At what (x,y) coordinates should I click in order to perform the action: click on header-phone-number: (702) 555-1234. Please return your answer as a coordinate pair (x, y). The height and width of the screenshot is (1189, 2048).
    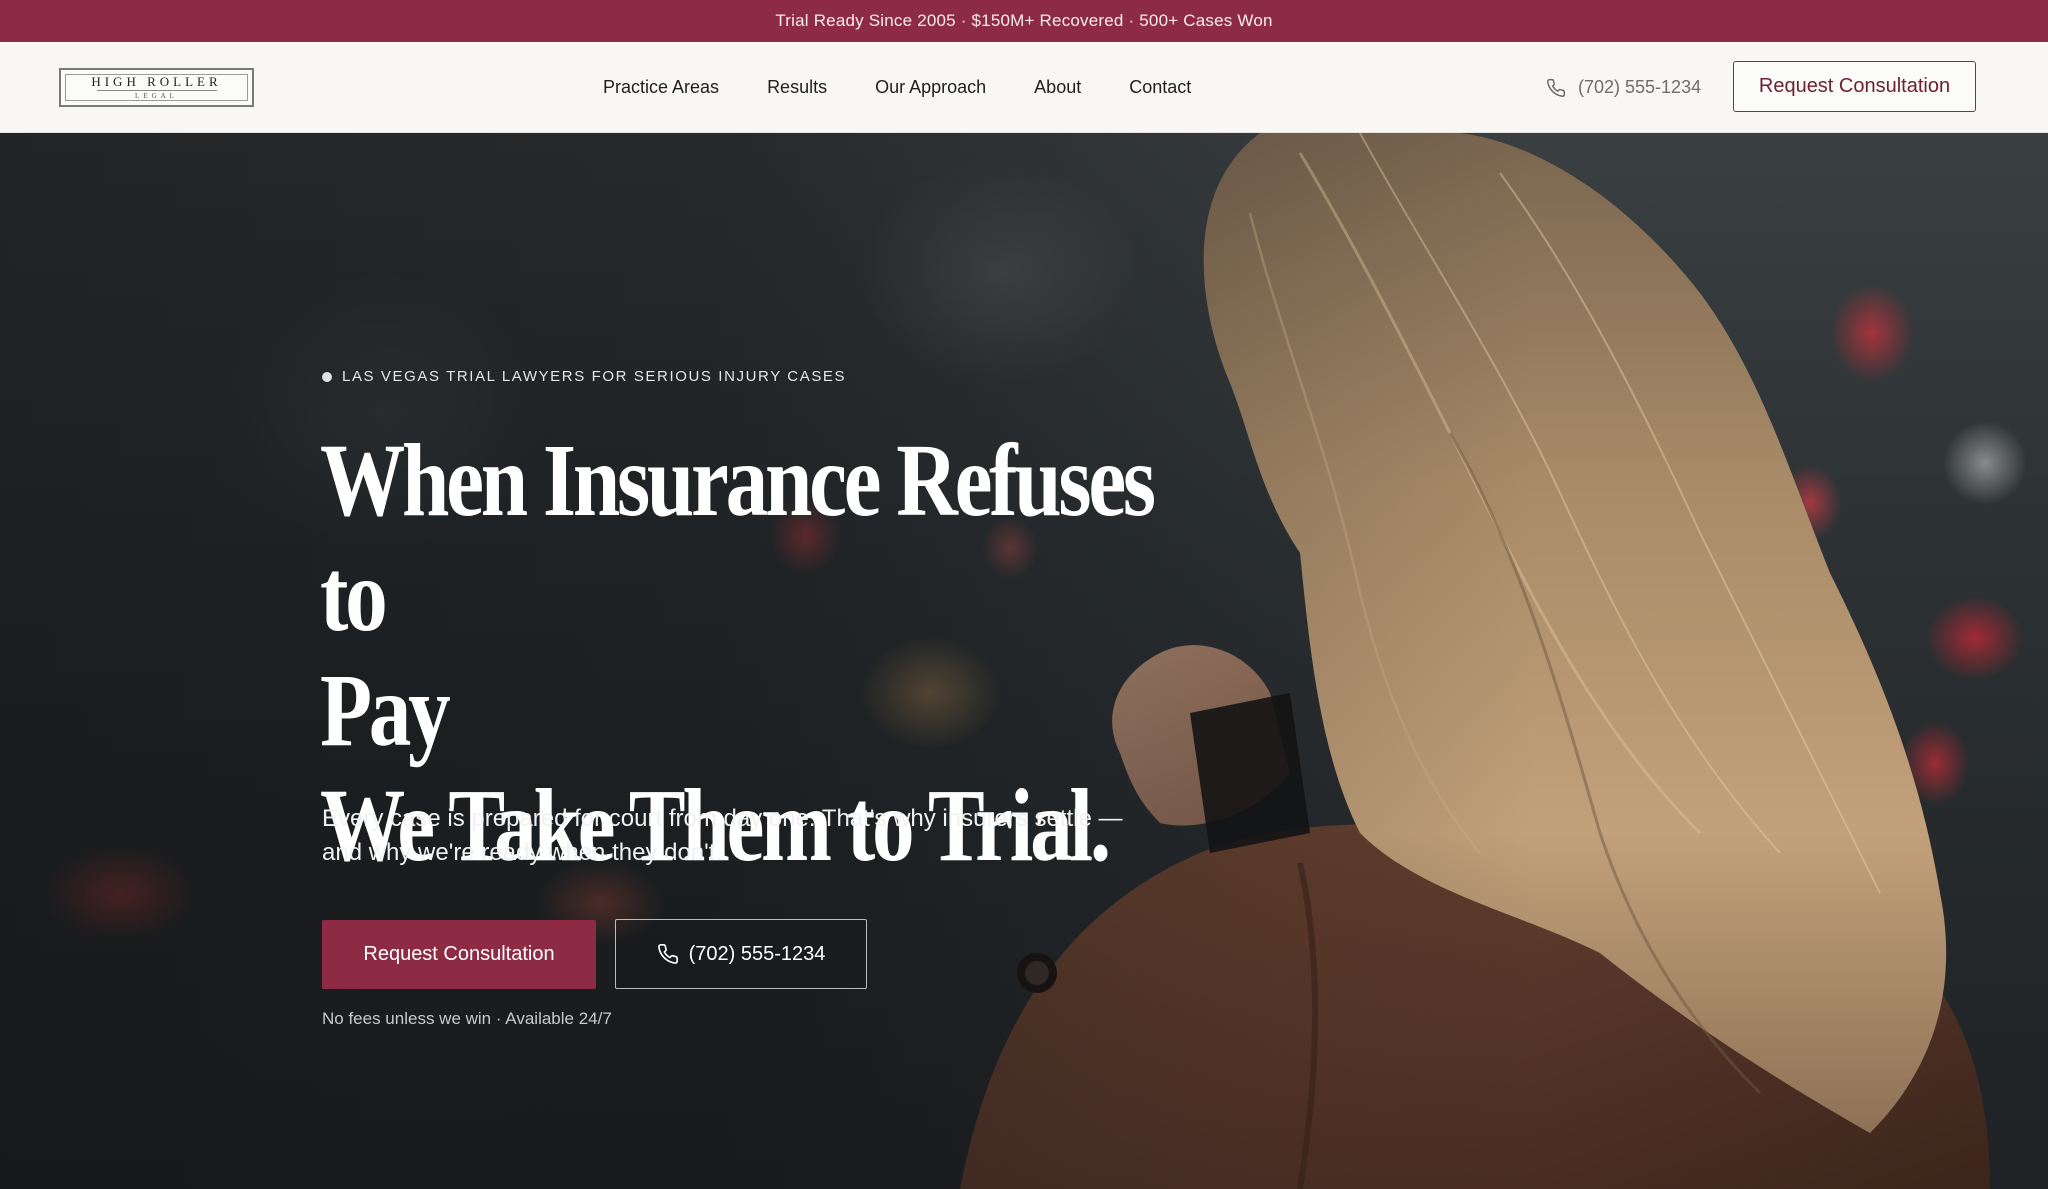
    Looking at the image, I should click on (1640, 87).